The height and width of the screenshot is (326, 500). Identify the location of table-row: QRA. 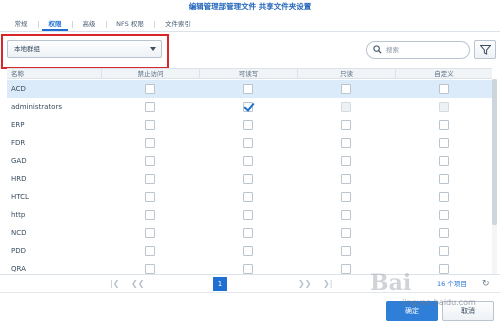
(249, 267).